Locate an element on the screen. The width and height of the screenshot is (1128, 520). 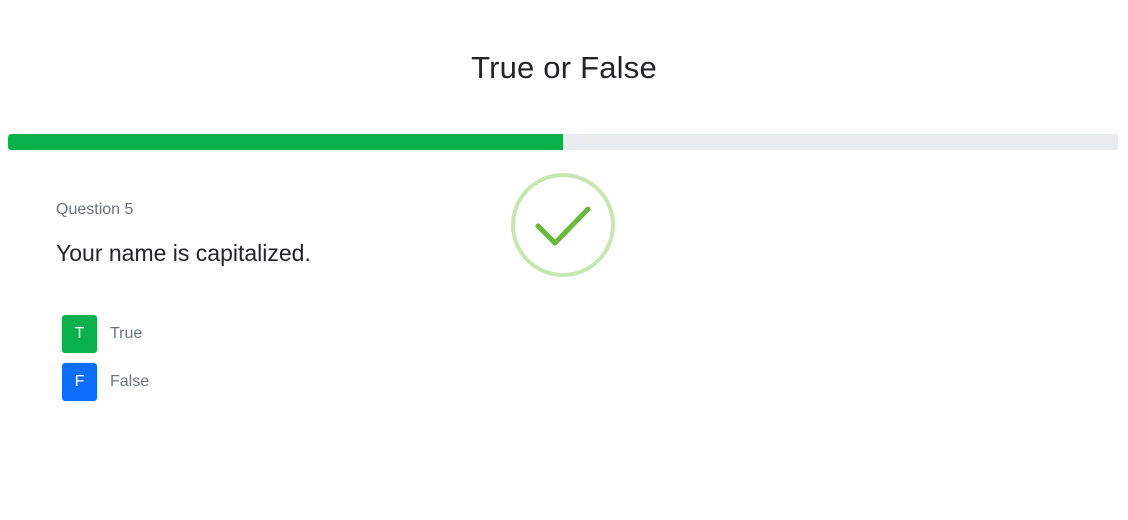
answer-label-true: True is located at coordinates (126, 334).